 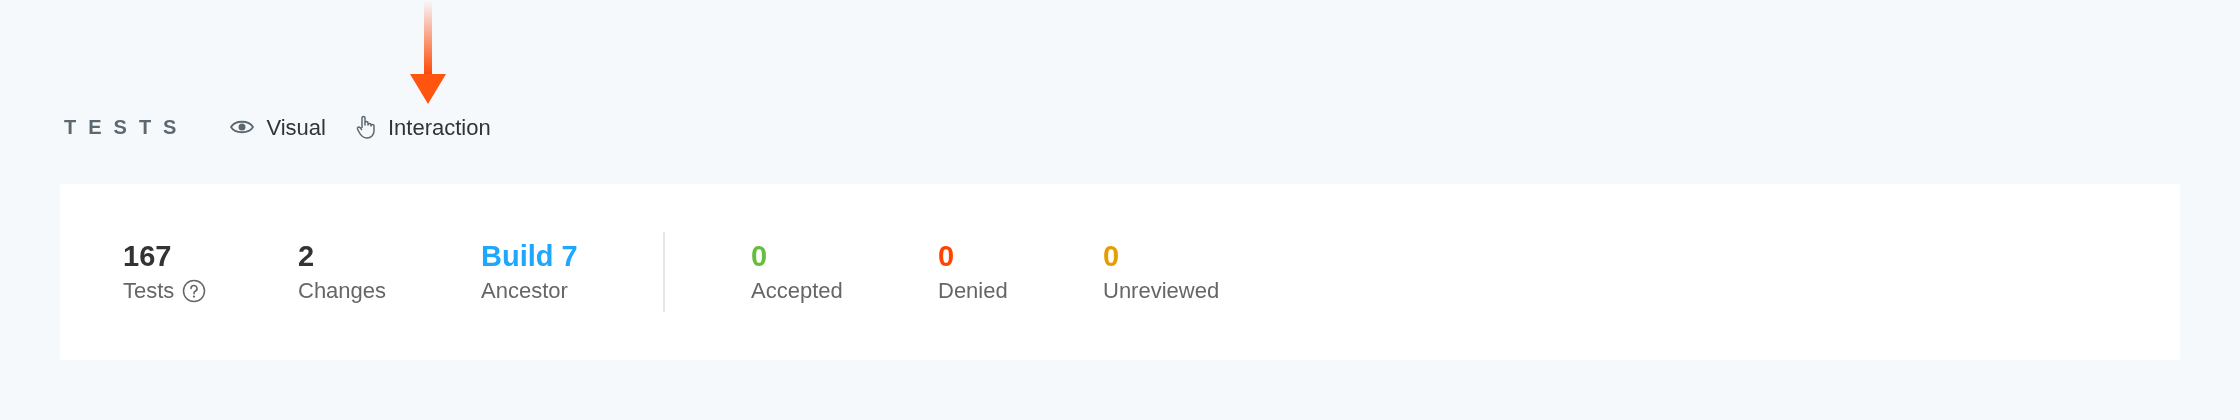 I want to click on stat-label: Denied, so click(x=973, y=291).